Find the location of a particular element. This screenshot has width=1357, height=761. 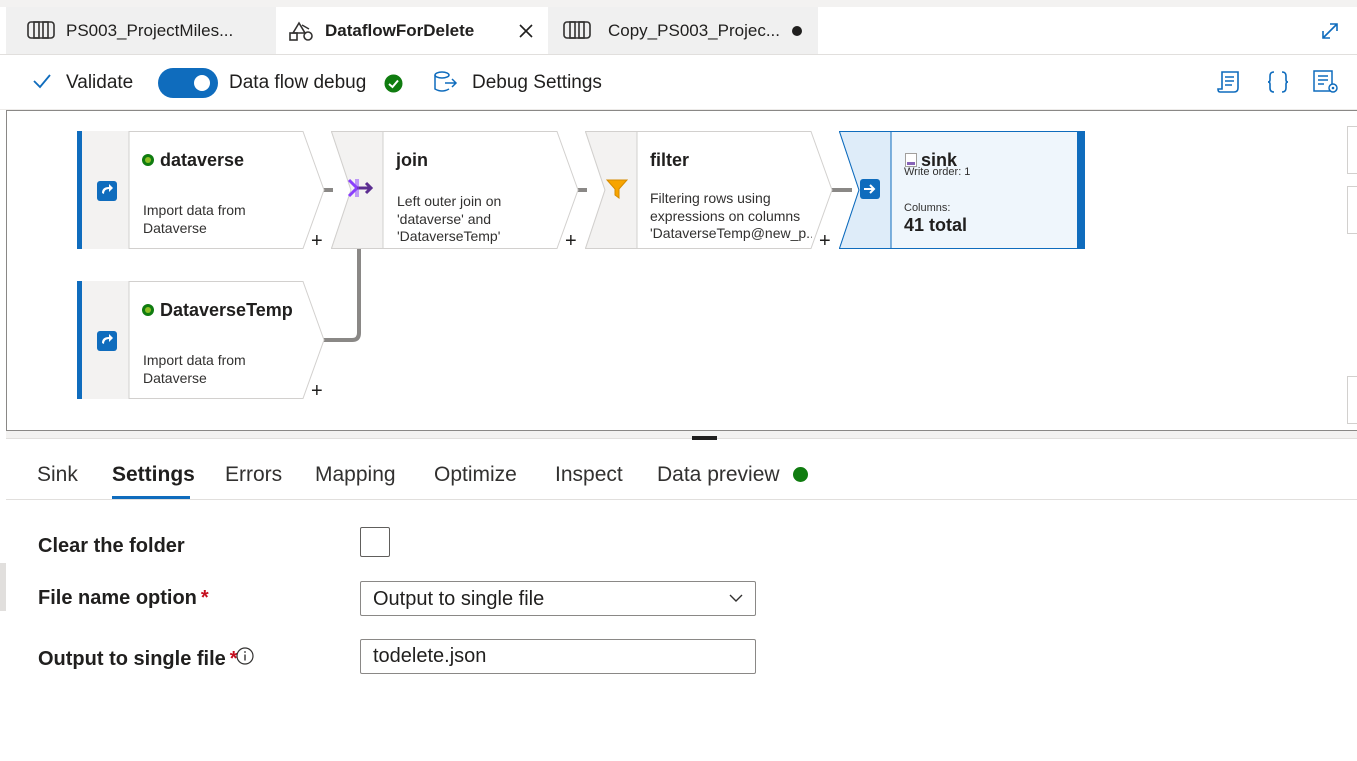

info-icon is located at coordinates (245, 656).